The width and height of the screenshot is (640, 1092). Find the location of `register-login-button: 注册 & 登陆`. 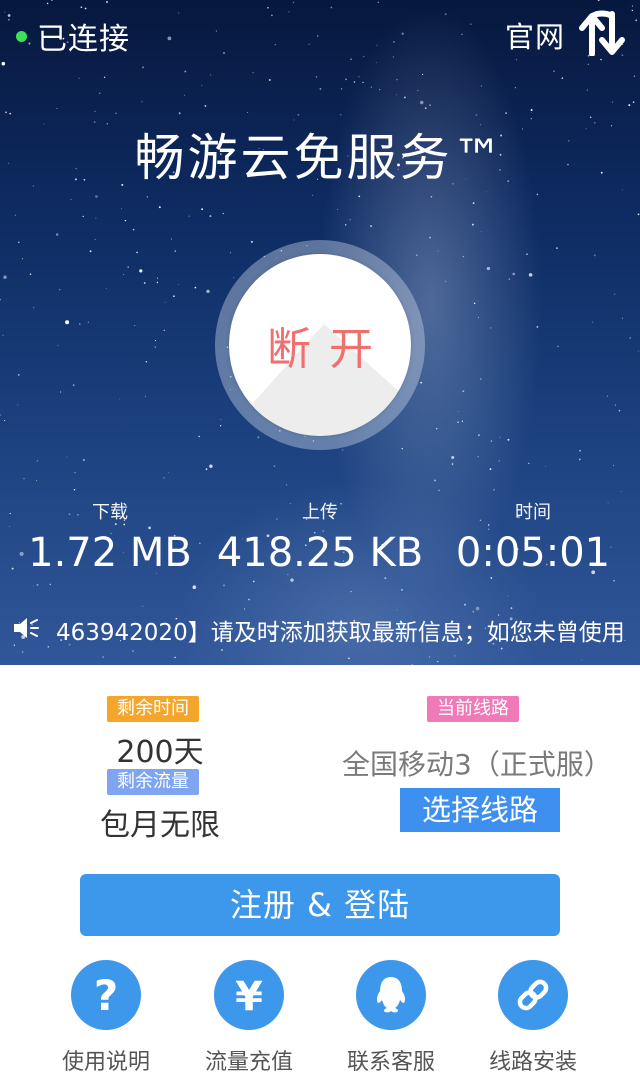

register-login-button: 注册 & 登陆 is located at coordinates (320, 905).